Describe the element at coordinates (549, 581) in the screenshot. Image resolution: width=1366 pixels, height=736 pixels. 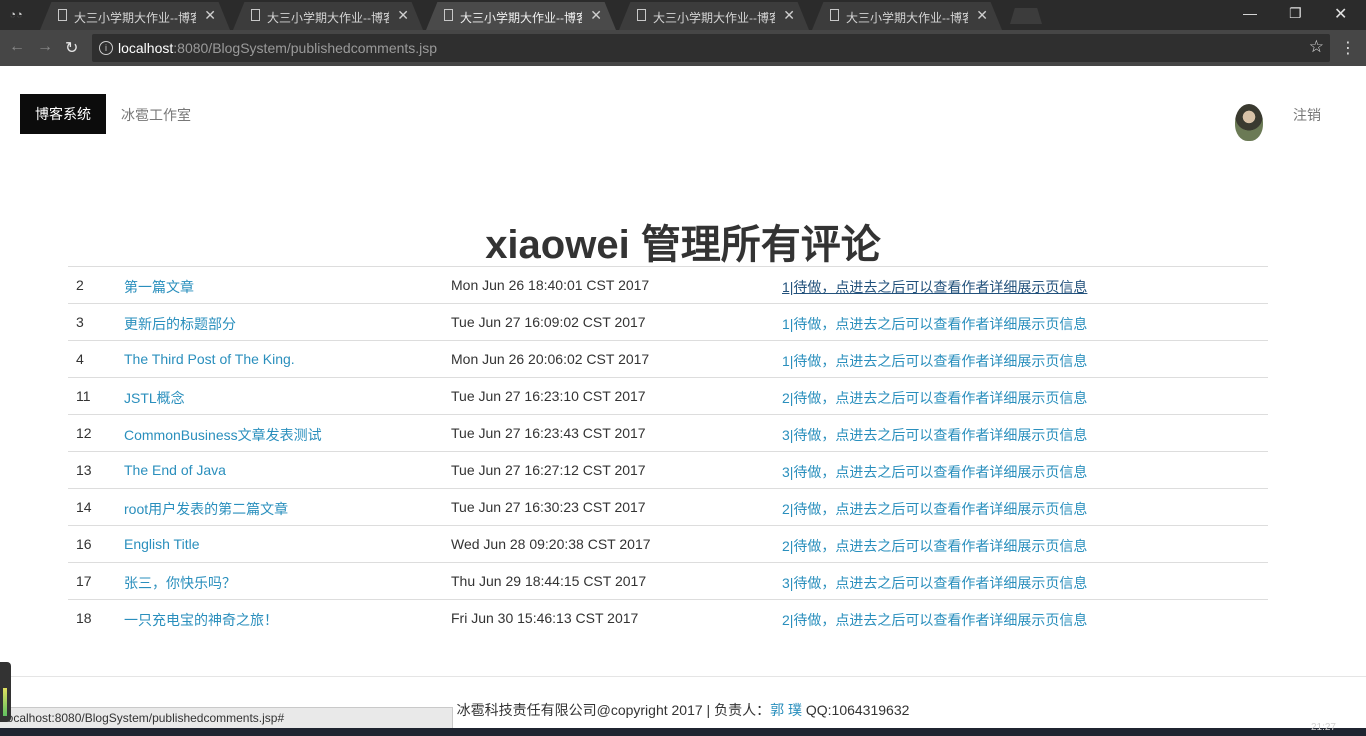
I see `comment-date: Thu Jun 29 18:44:15 CST 2017` at that location.